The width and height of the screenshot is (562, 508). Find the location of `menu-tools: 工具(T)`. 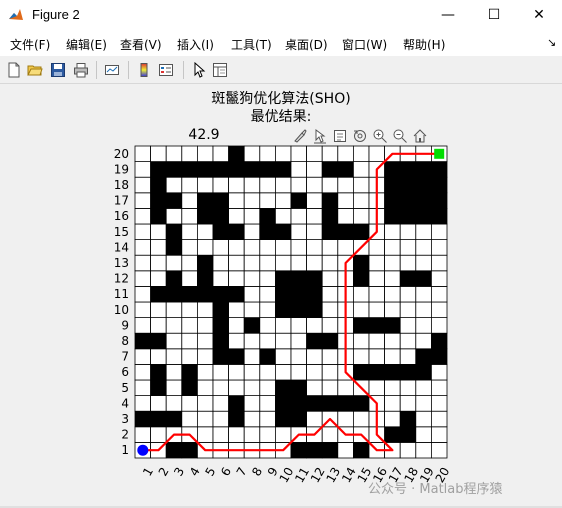

menu-tools: 工具(T) is located at coordinates (251, 44).